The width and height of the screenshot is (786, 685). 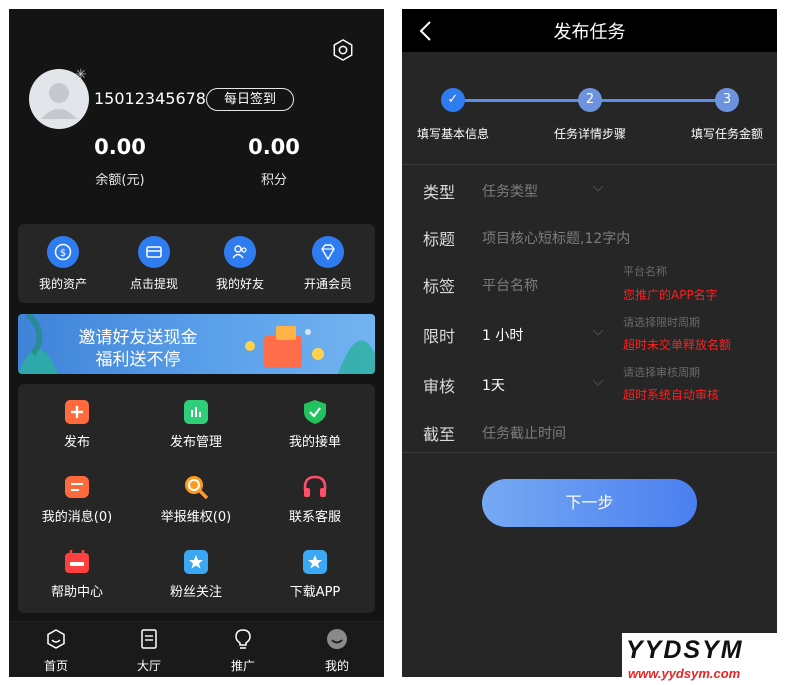 I want to click on step-3-label: 填写任务金额, so click(x=726, y=134).